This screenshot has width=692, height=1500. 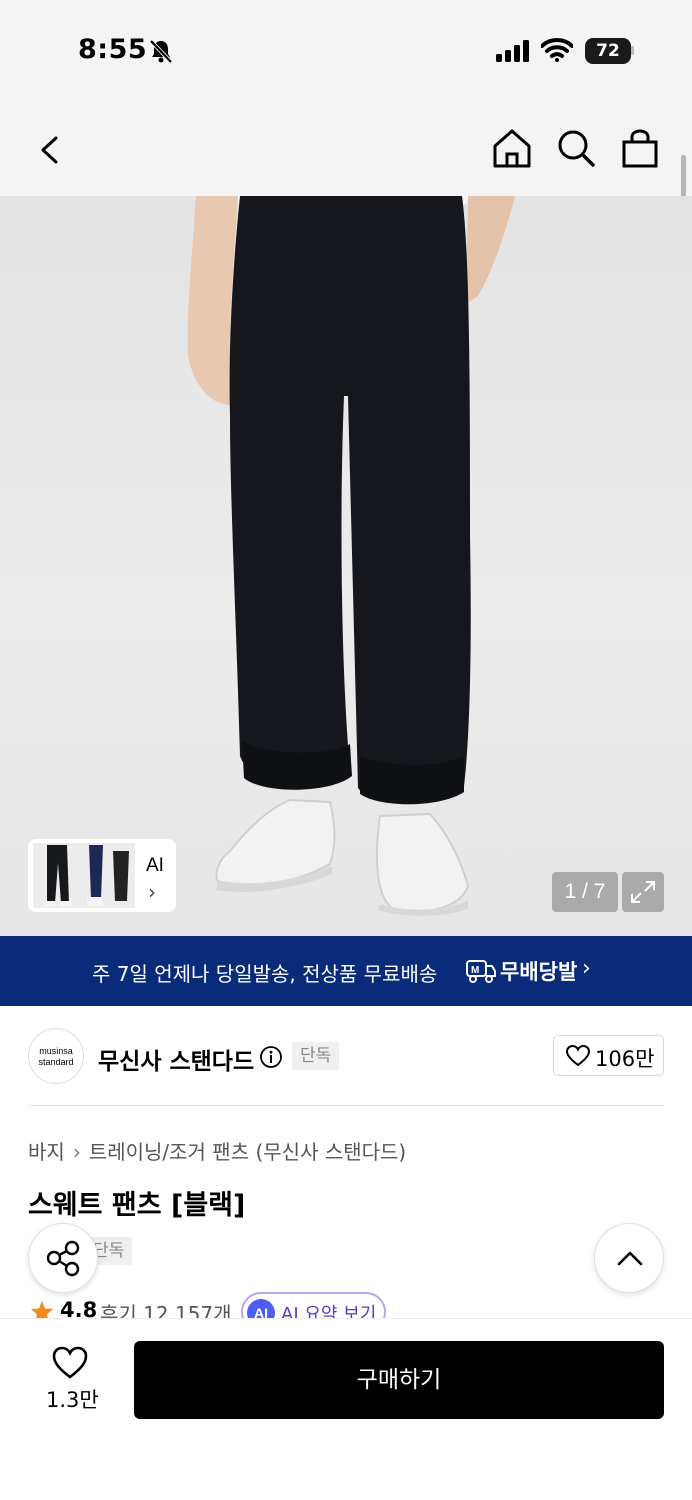 I want to click on brand-logo-line1: musinsa, so click(x=56, y=1051).